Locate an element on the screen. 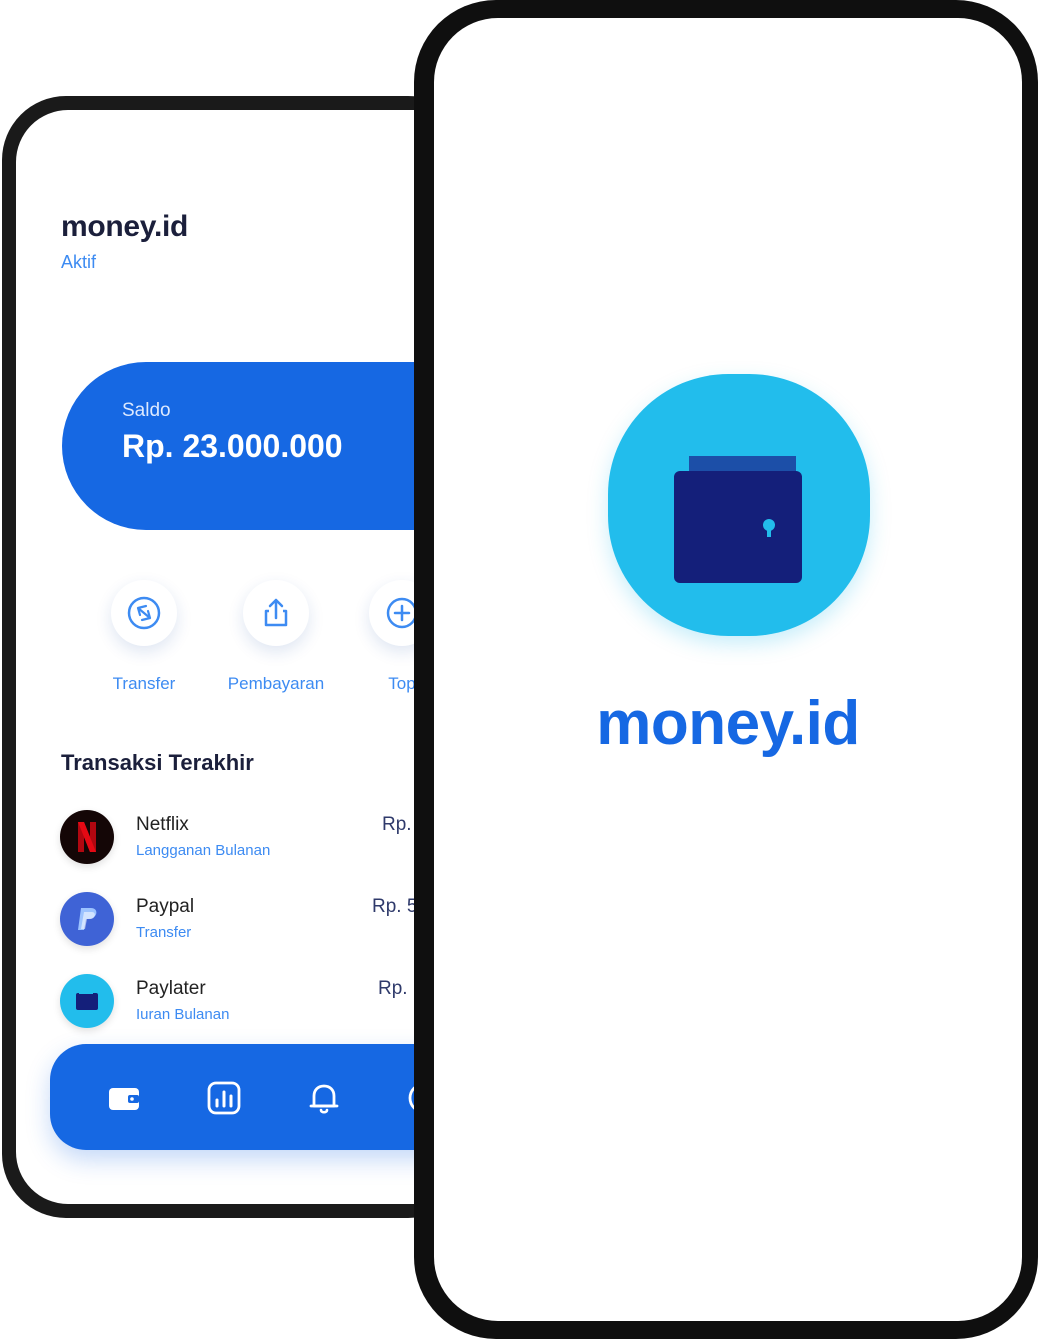 The width and height of the screenshot is (1040, 1339). nav-chart-icon is located at coordinates (224, 1098).